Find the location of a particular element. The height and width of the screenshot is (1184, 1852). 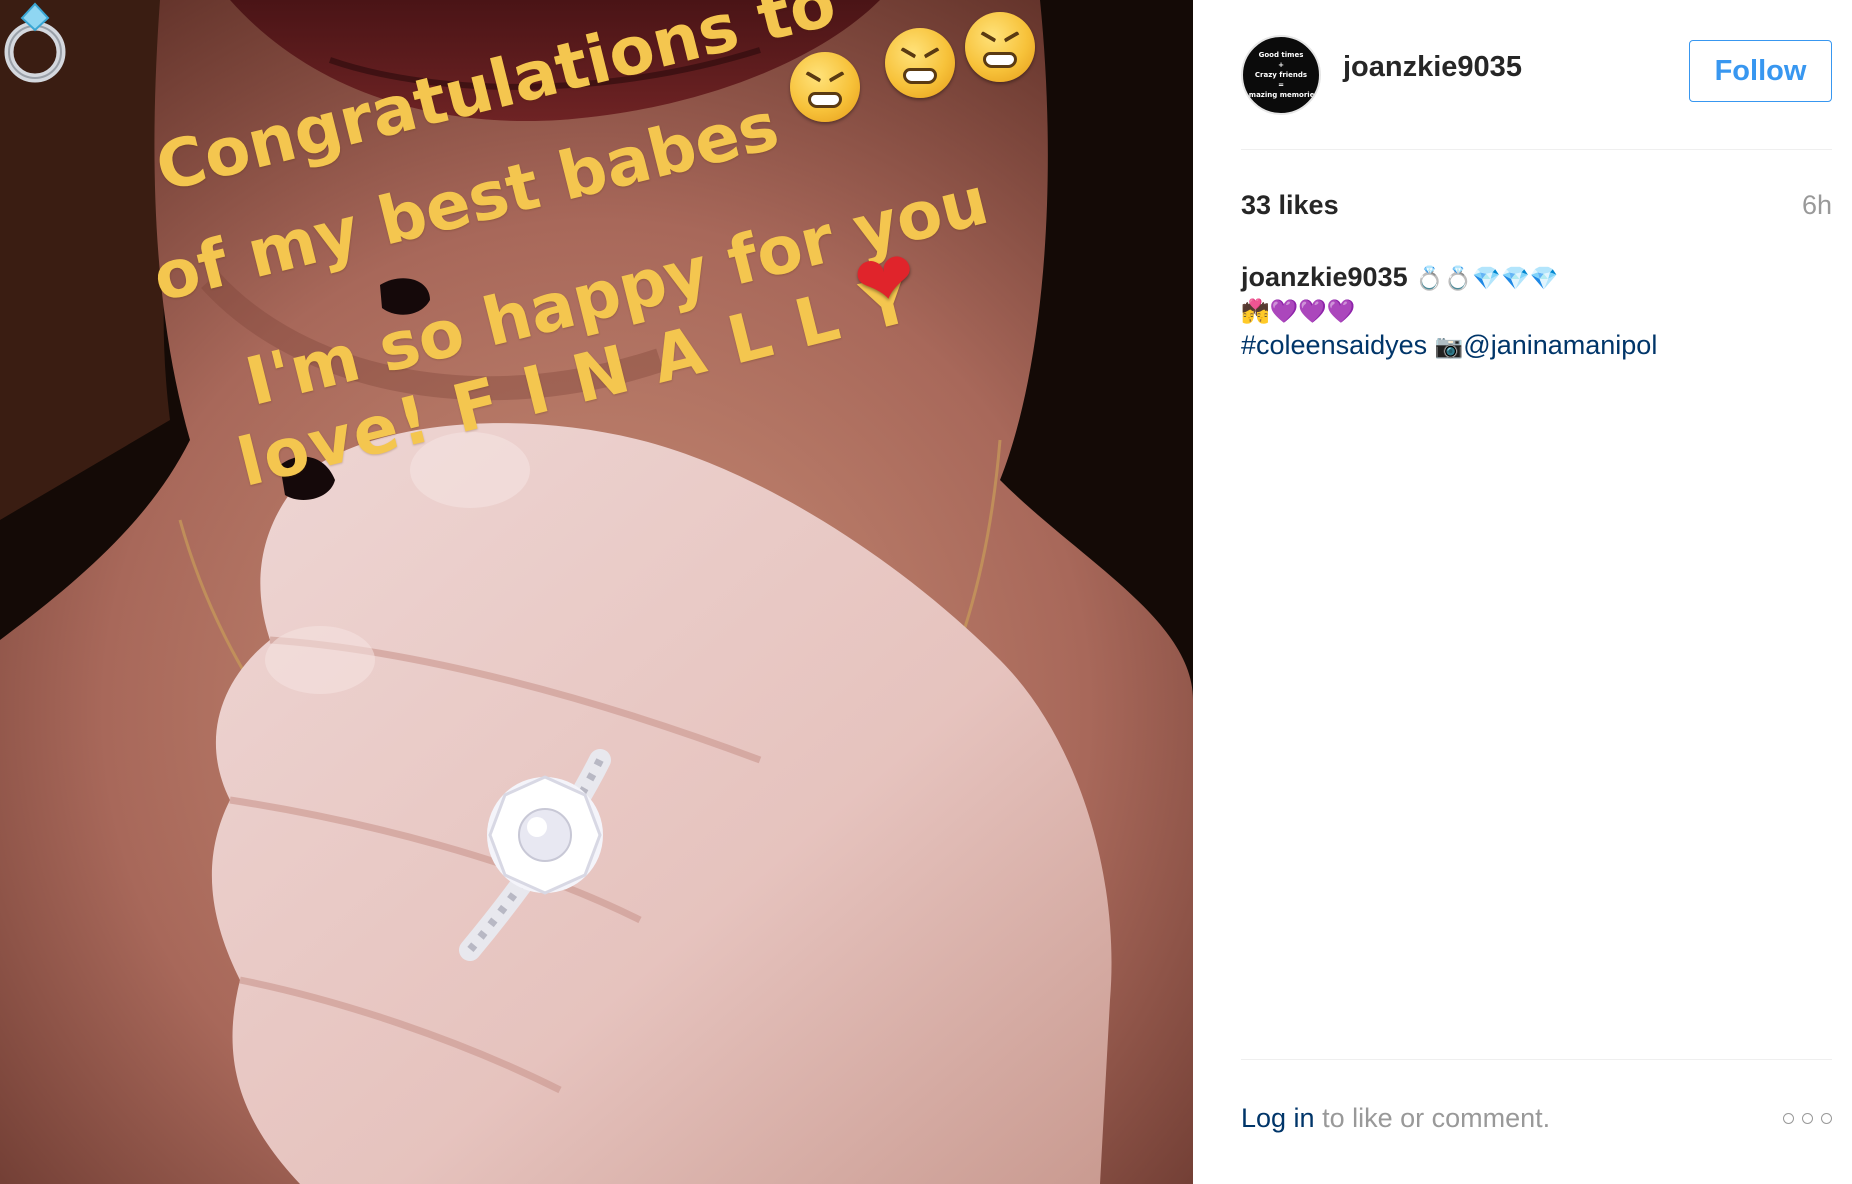

heart-emoji: ❤ is located at coordinates (885, 280).